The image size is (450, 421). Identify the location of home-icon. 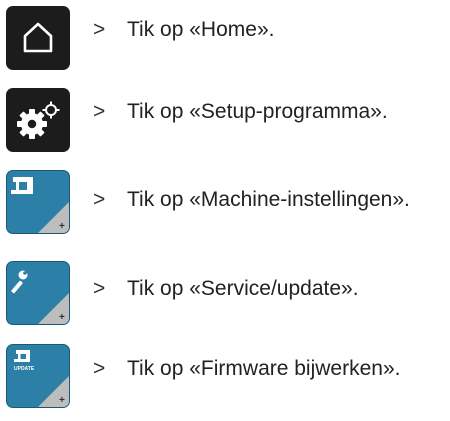
(38, 37).